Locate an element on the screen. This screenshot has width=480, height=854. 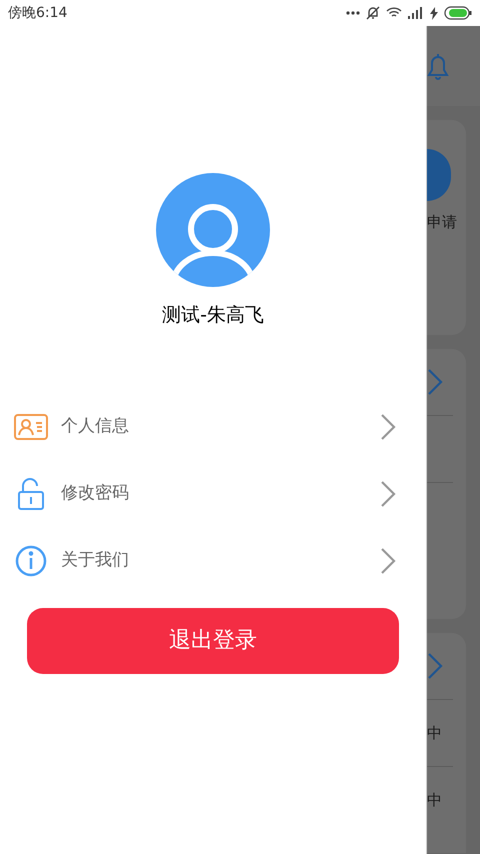
menu-item: 个人信息 is located at coordinates (213, 427).